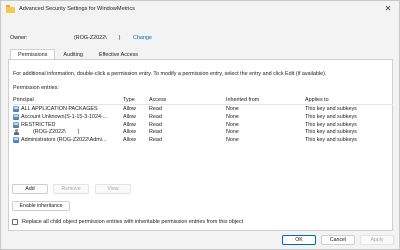 This screenshot has width=400, height=250. I want to click on remove-button: Remove, so click(71, 189).